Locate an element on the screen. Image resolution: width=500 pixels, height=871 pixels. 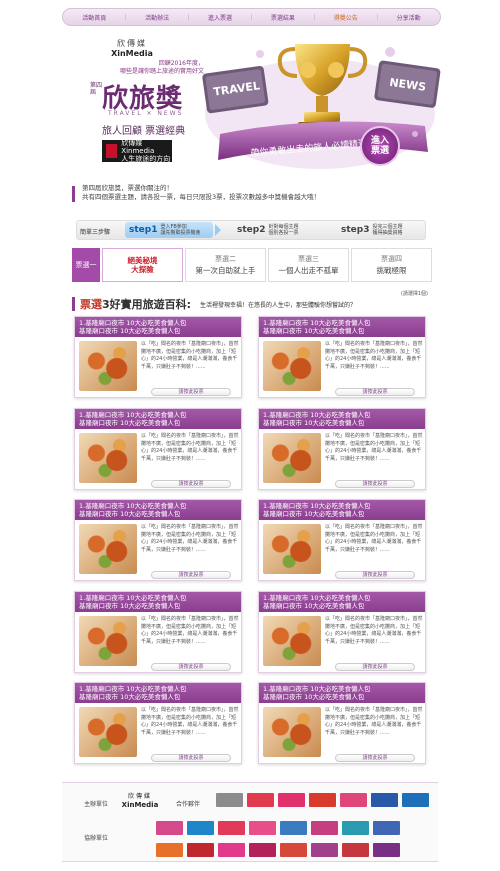
nav-winners: 得獎公告 is located at coordinates (346, 17).